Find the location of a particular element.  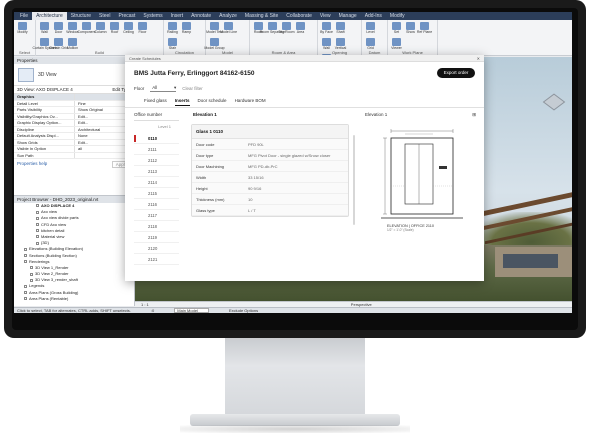

monitor-stand is located at coordinates (295, 378).